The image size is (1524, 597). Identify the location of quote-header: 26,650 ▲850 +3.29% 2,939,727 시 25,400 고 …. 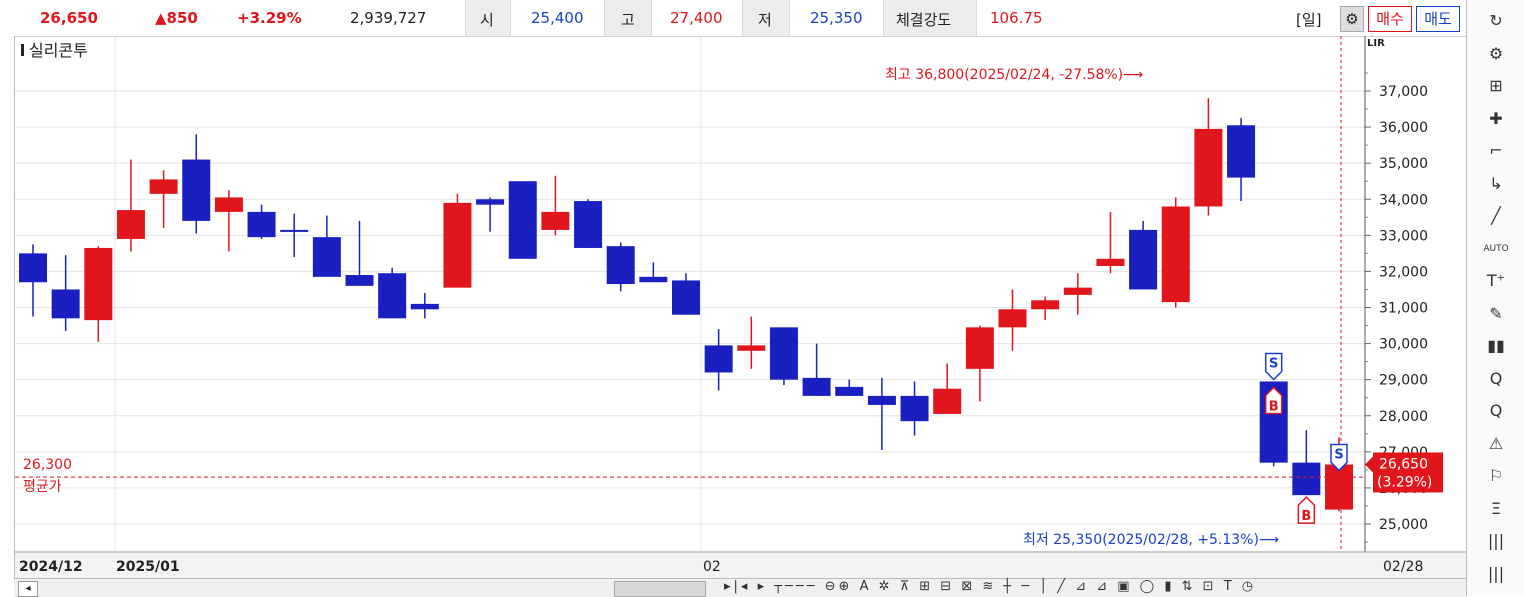
(733, 18).